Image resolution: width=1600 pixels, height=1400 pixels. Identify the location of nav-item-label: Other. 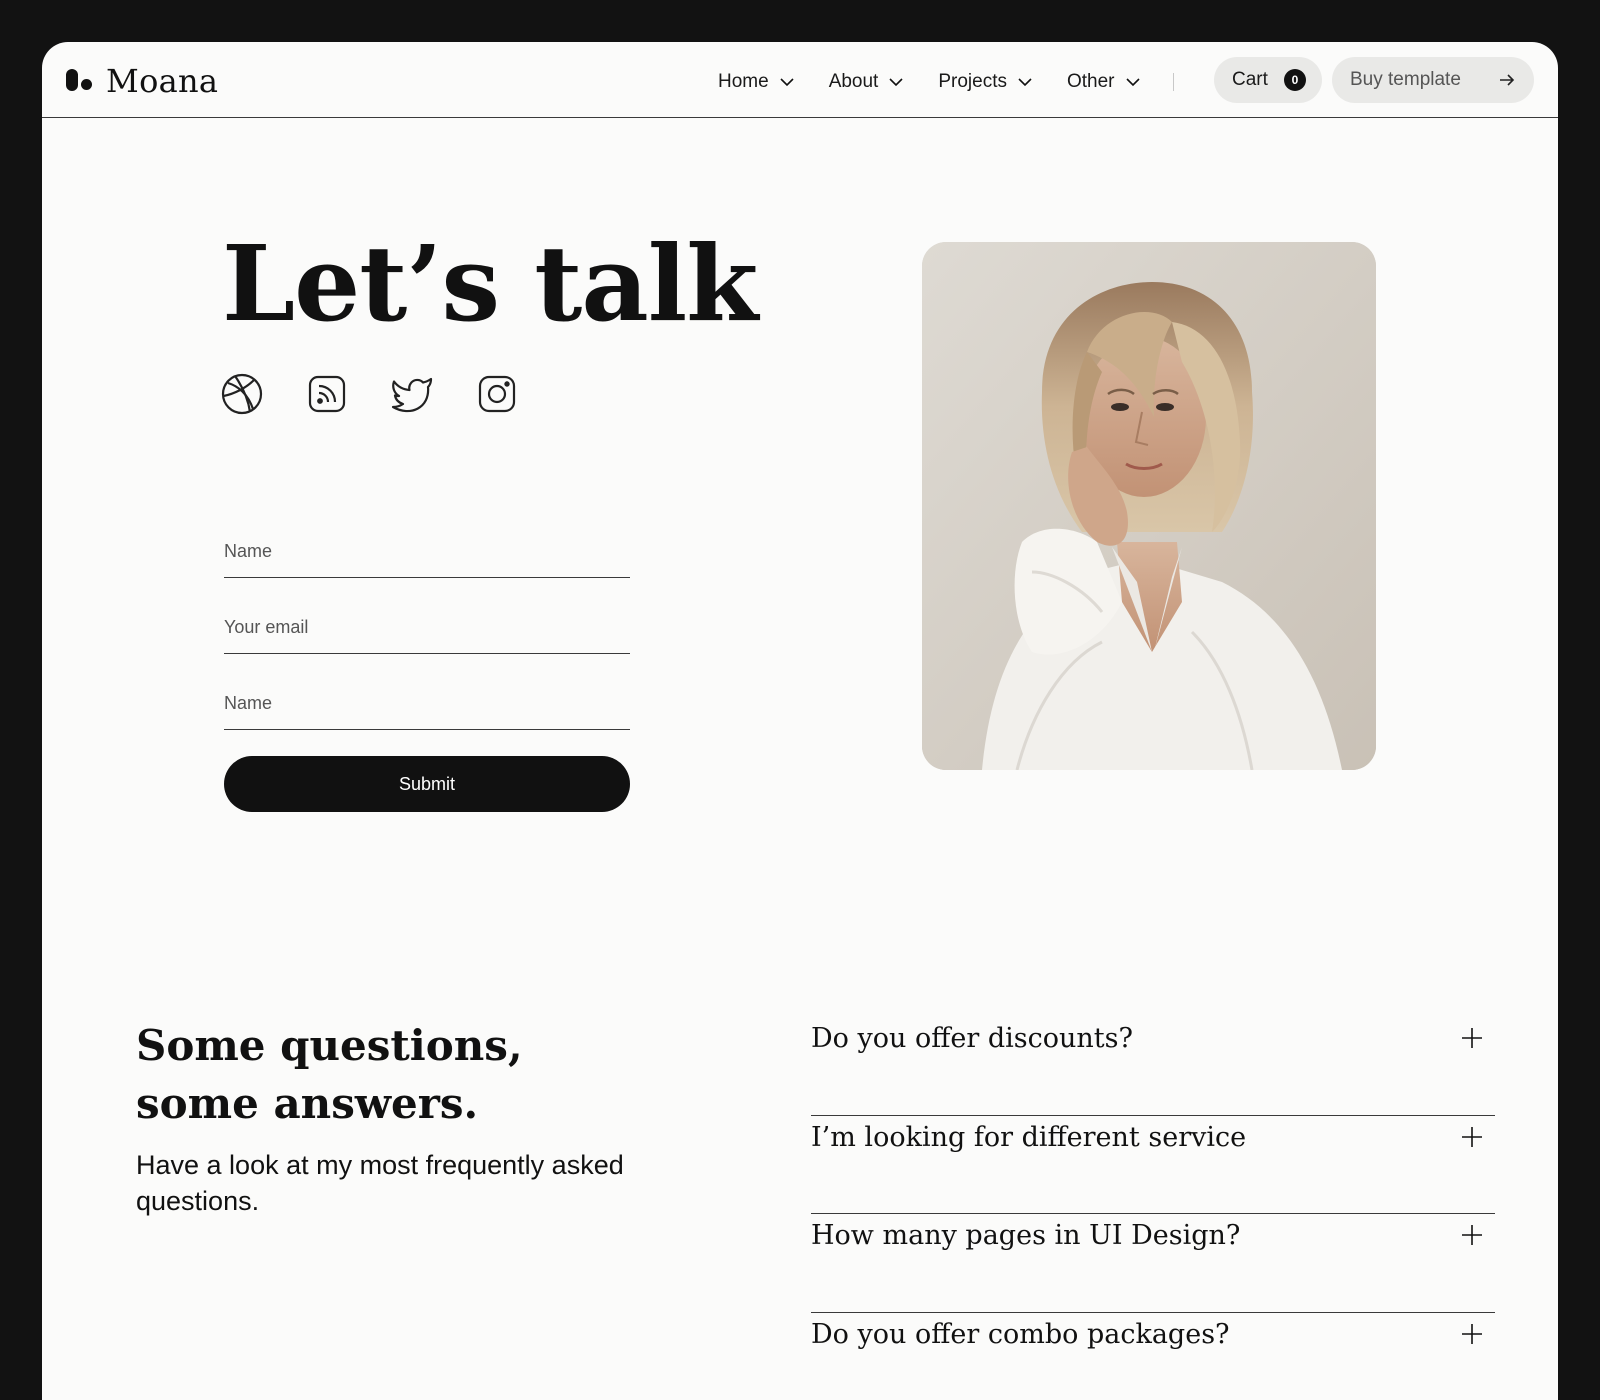
(1090, 81).